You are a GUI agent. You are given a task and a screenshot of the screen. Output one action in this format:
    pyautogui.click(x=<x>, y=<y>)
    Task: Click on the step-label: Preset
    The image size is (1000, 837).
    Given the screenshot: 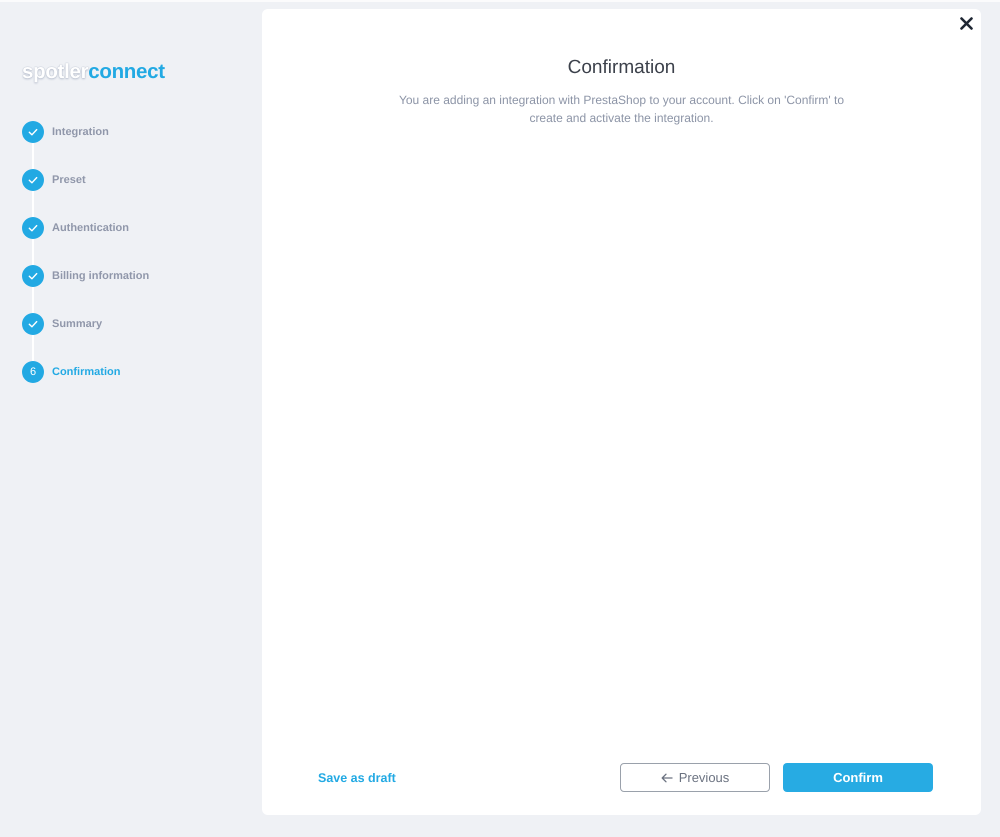 What is the action you would take?
    pyautogui.click(x=157, y=180)
    